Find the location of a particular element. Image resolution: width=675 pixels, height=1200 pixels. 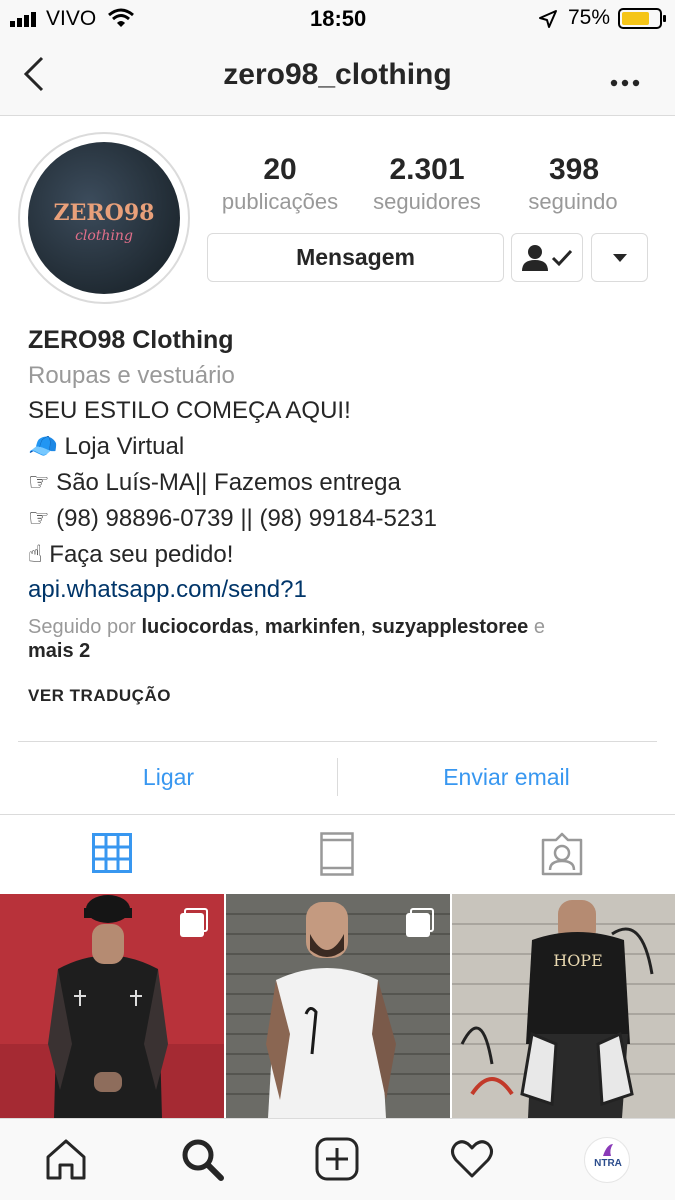

activity-heart-icon is located at coordinates (472, 1159).